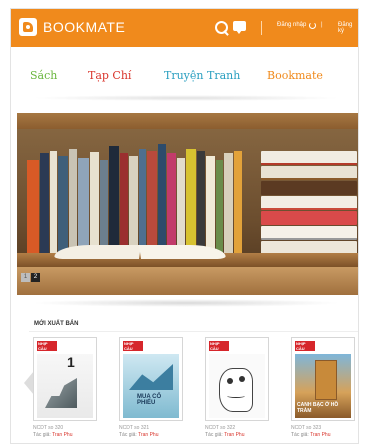 The width and height of the screenshot is (367, 444). I want to click on shelf-top, so click(187, 121).